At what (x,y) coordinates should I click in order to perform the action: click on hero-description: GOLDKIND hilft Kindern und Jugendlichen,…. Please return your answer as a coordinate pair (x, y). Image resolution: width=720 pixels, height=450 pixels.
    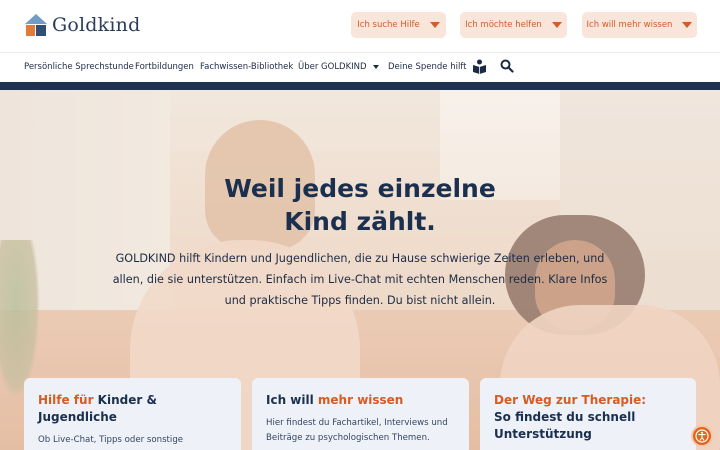
    Looking at the image, I should click on (360, 279).